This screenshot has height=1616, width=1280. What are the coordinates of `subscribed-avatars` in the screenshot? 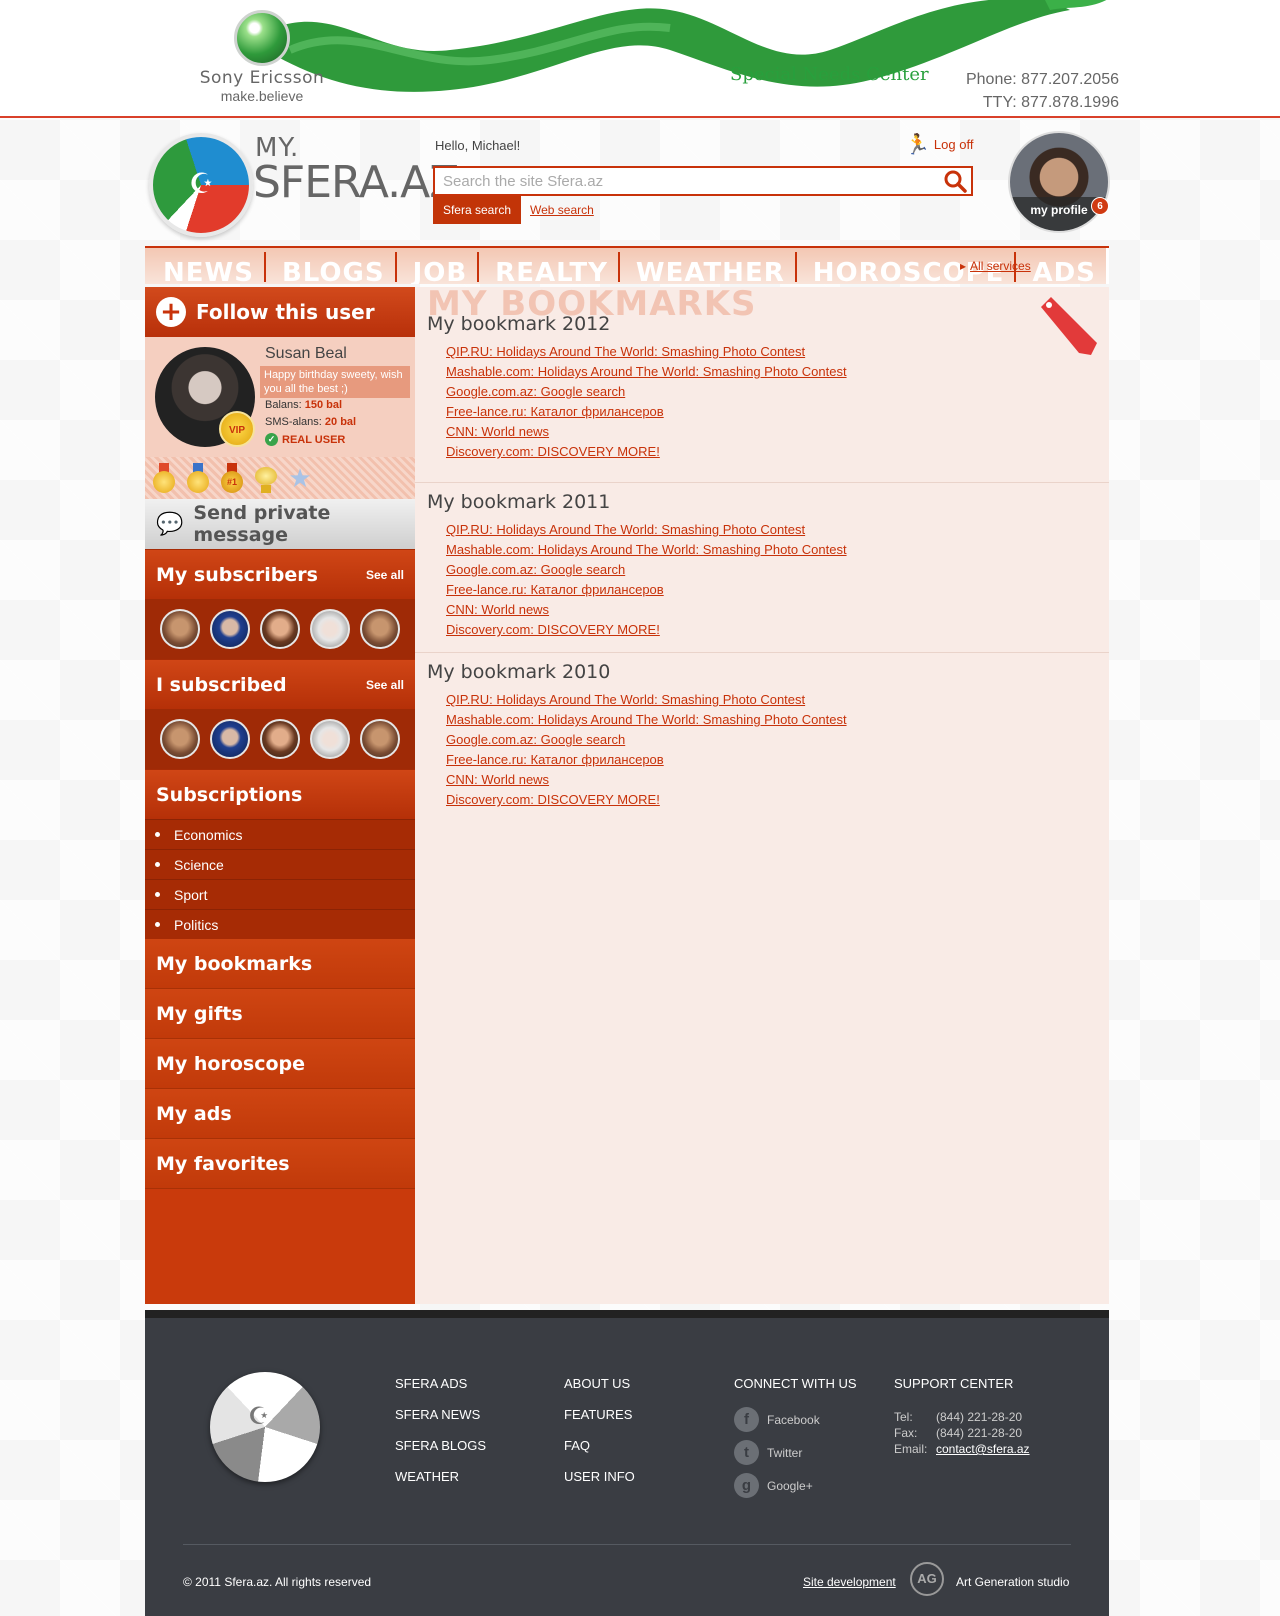 It's located at (280, 739).